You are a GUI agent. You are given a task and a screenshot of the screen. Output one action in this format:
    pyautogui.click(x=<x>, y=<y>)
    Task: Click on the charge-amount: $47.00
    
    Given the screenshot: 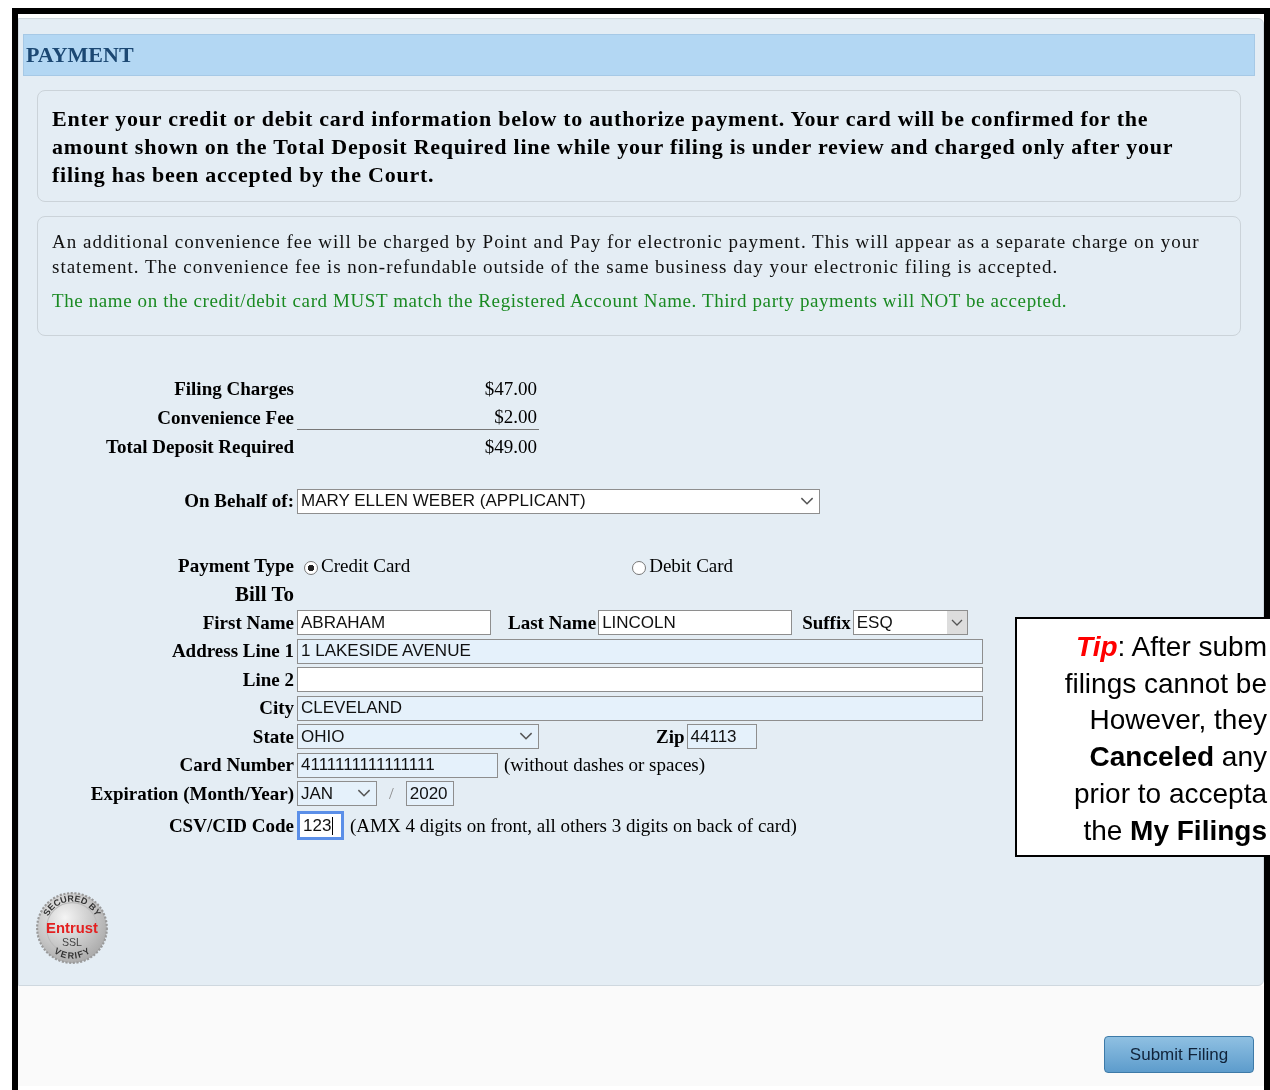 What is the action you would take?
    pyautogui.click(x=510, y=388)
    